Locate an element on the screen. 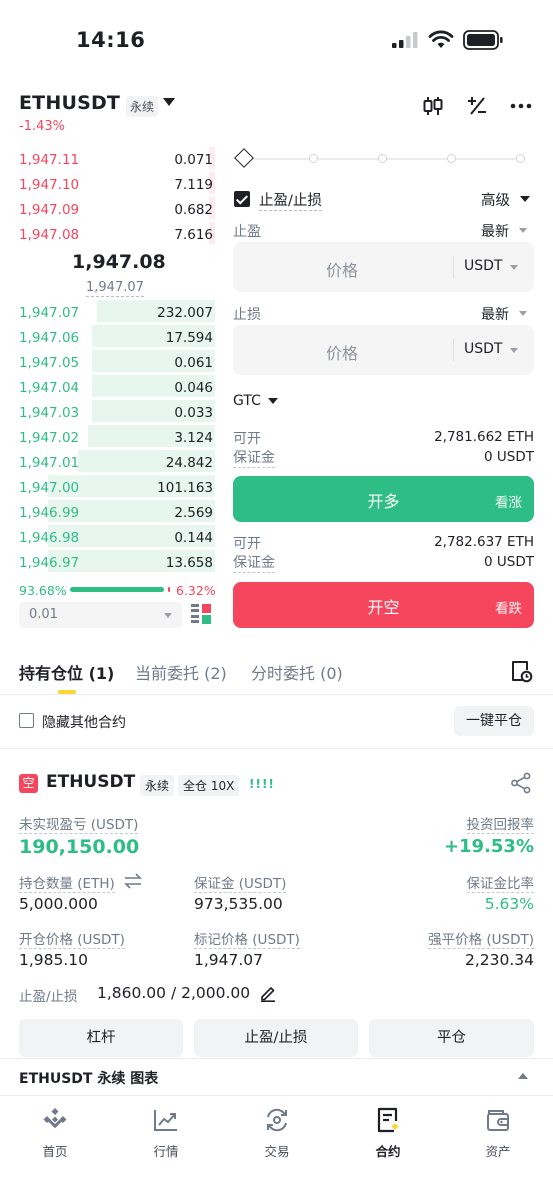 The width and height of the screenshot is (553, 1200). bid-price: 1,947.06 is located at coordinates (49, 338).